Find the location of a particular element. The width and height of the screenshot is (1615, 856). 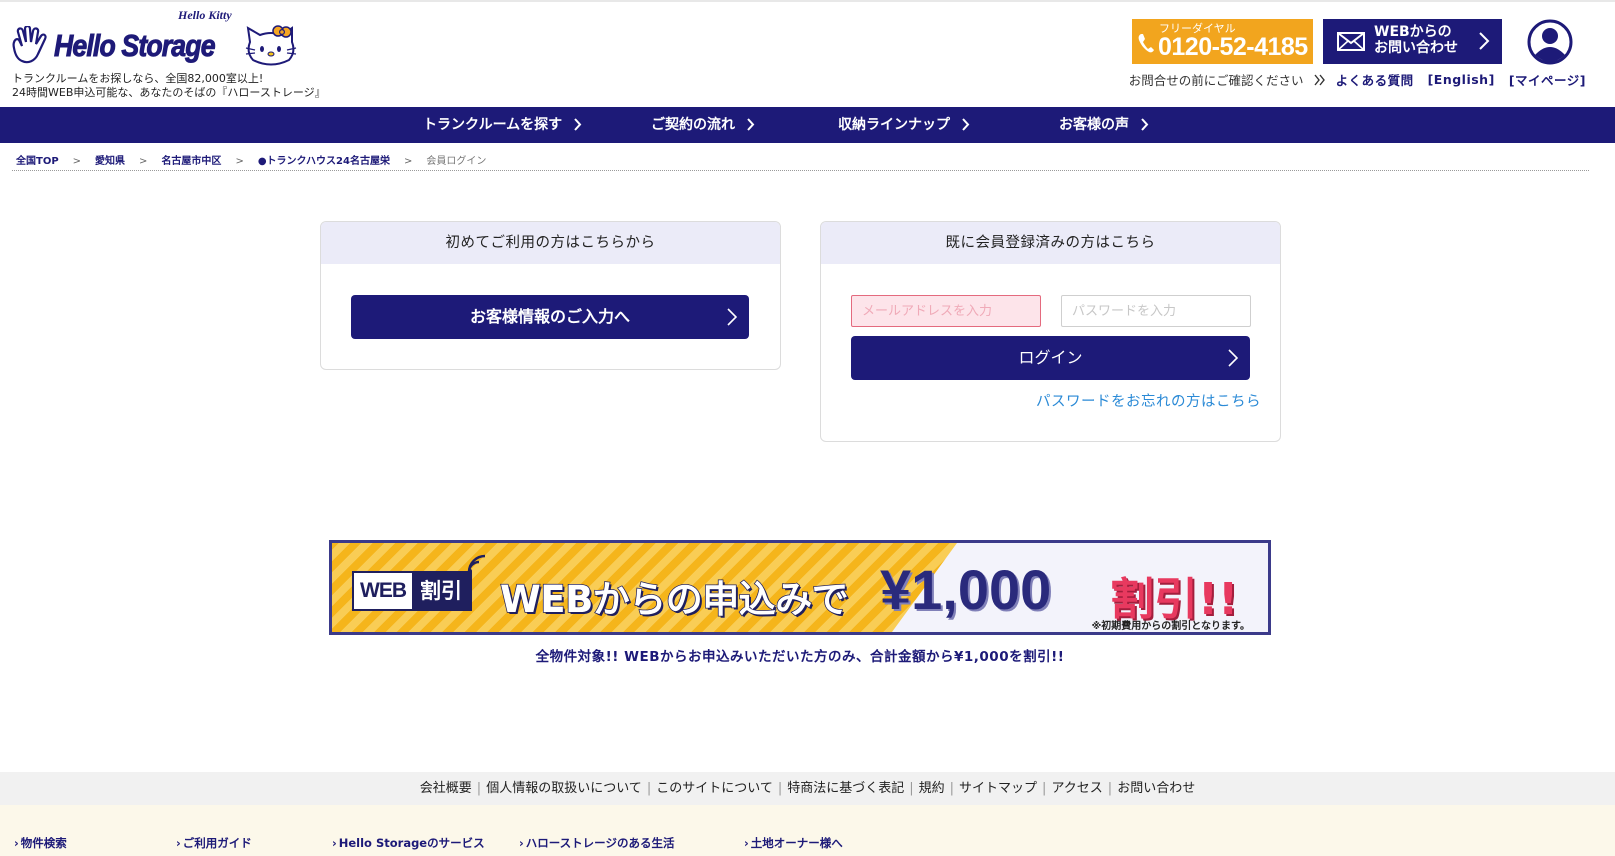

new-user-panel: 初めてご利用の方はこちらから お客様情報のご入力へ is located at coordinates (550, 295).